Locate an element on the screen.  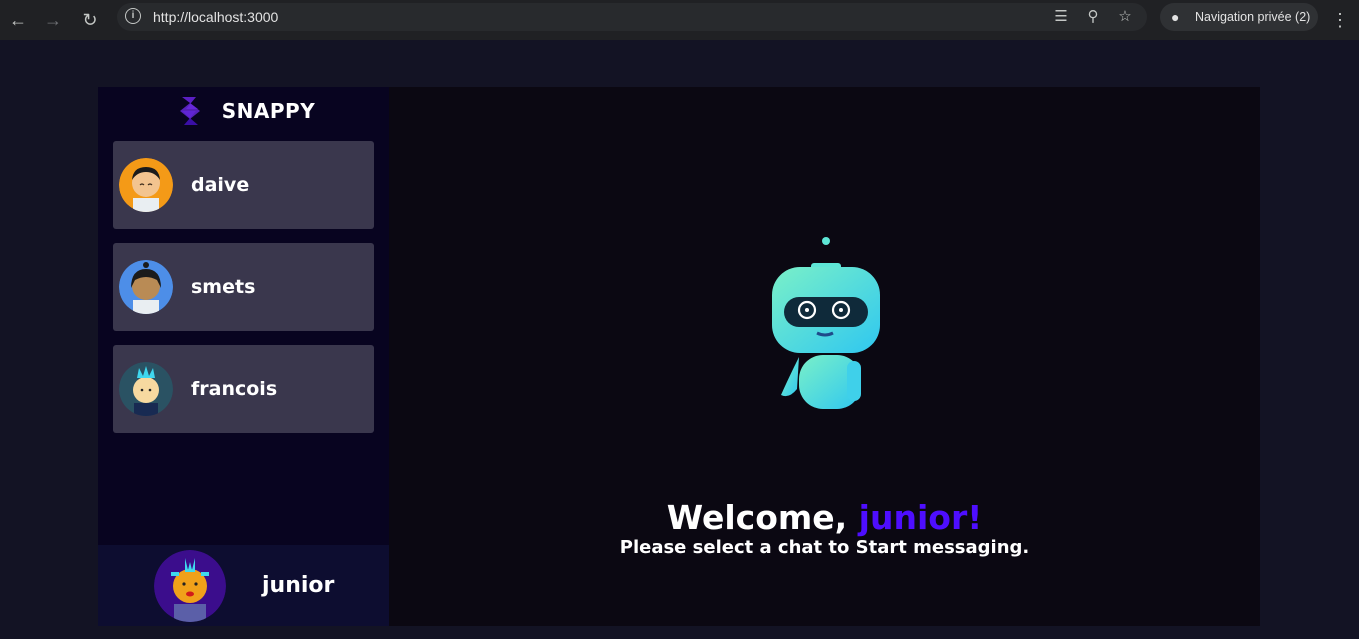
url-text: http://localhost:3000 is located at coordinates (215, 17).